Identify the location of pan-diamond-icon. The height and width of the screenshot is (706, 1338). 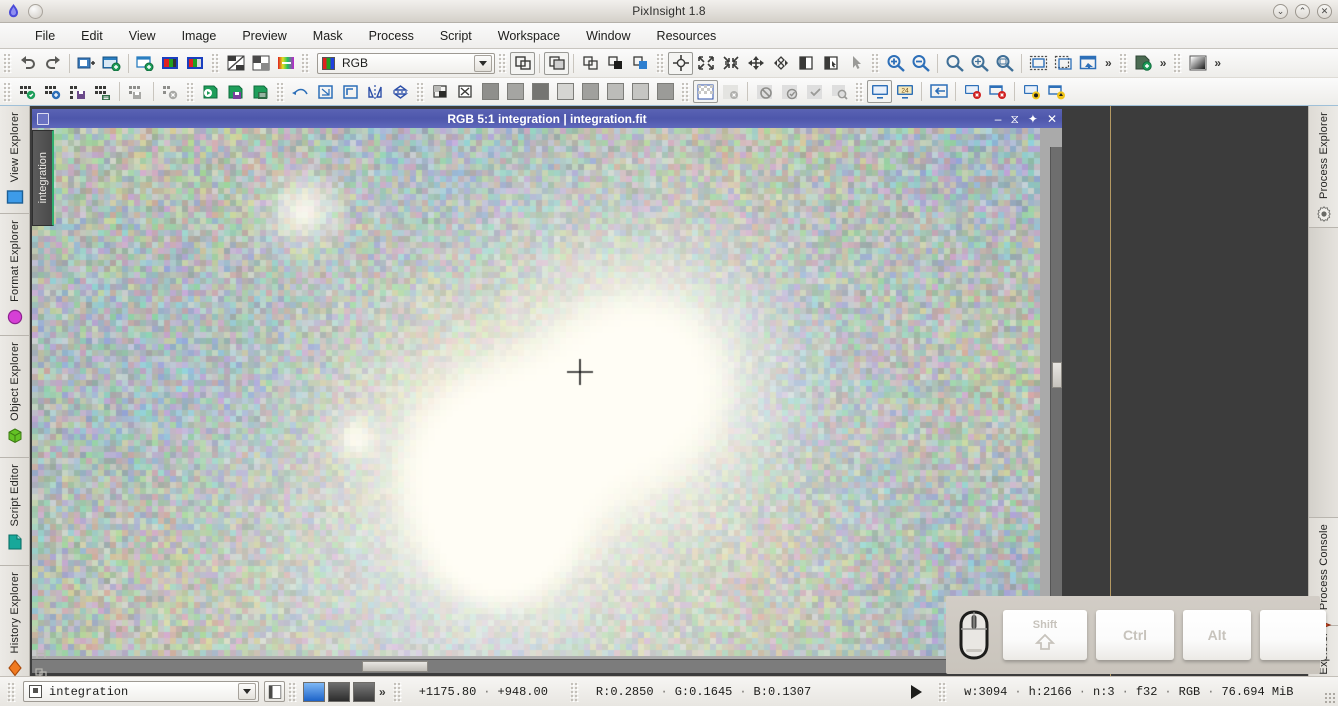
(780, 63).